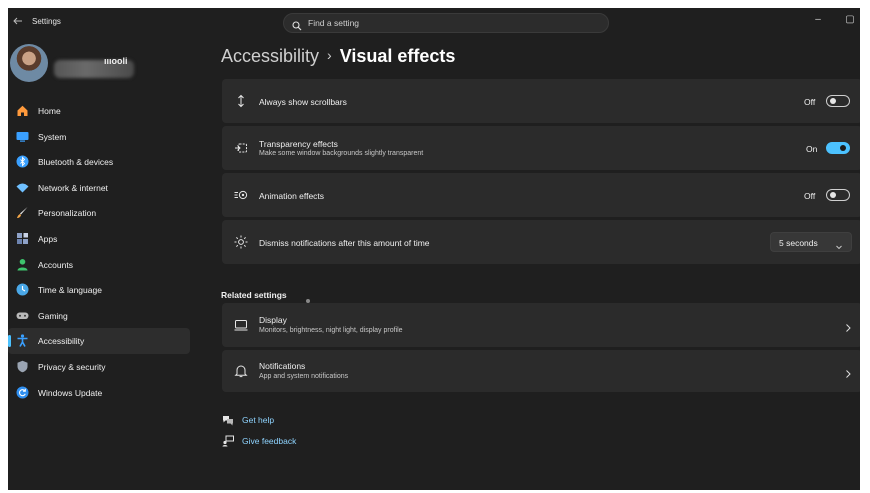  I want to click on animation-toggle, so click(838, 195).